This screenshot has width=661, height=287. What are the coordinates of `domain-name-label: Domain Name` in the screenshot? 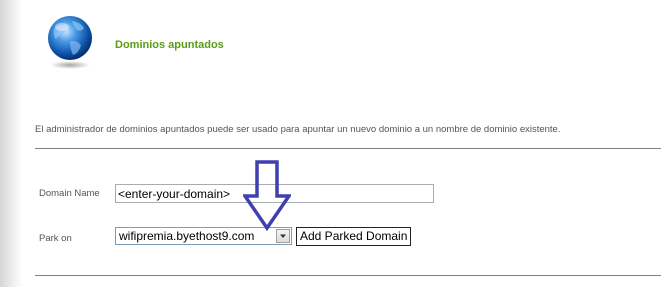 It's located at (69, 193).